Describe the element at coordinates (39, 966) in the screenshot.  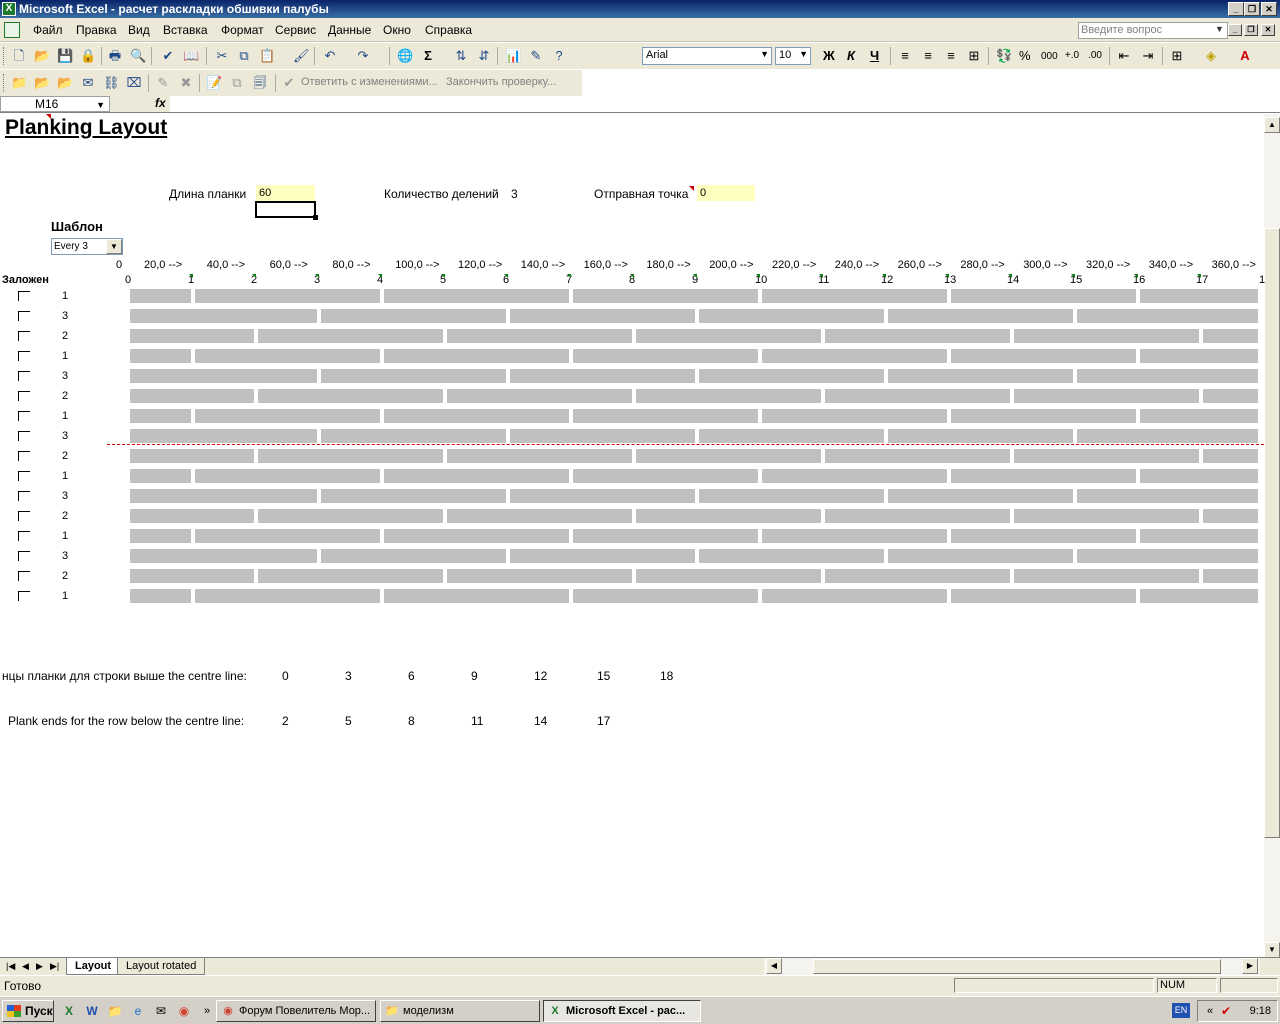
I see `next-sheet-icon: ▶` at that location.